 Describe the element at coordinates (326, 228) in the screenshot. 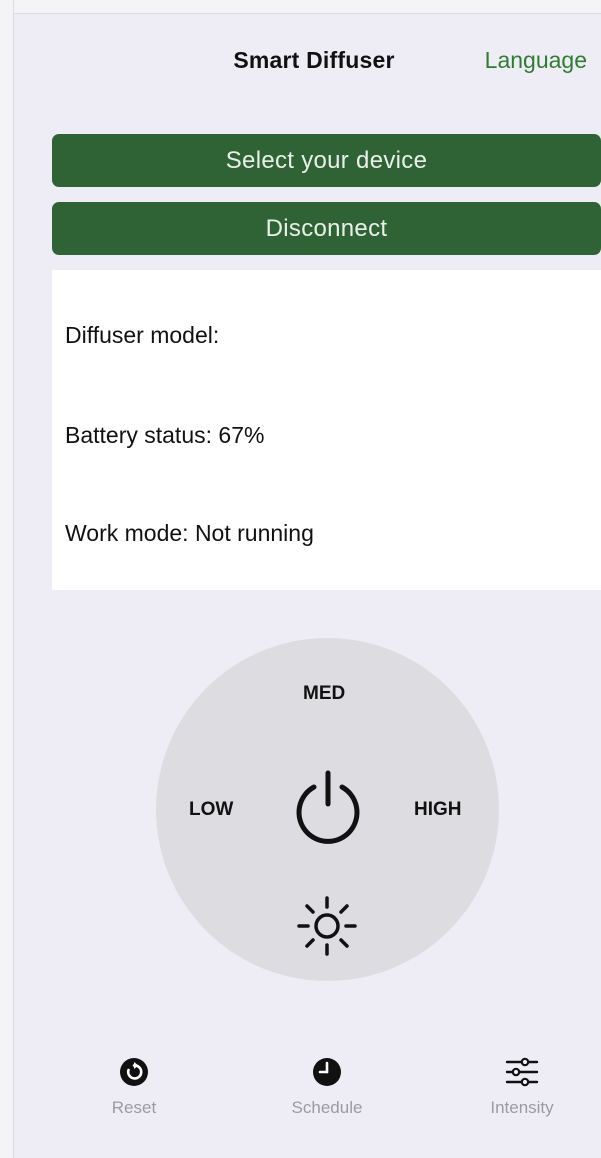

I see `disconnect-button: Disconnect` at that location.